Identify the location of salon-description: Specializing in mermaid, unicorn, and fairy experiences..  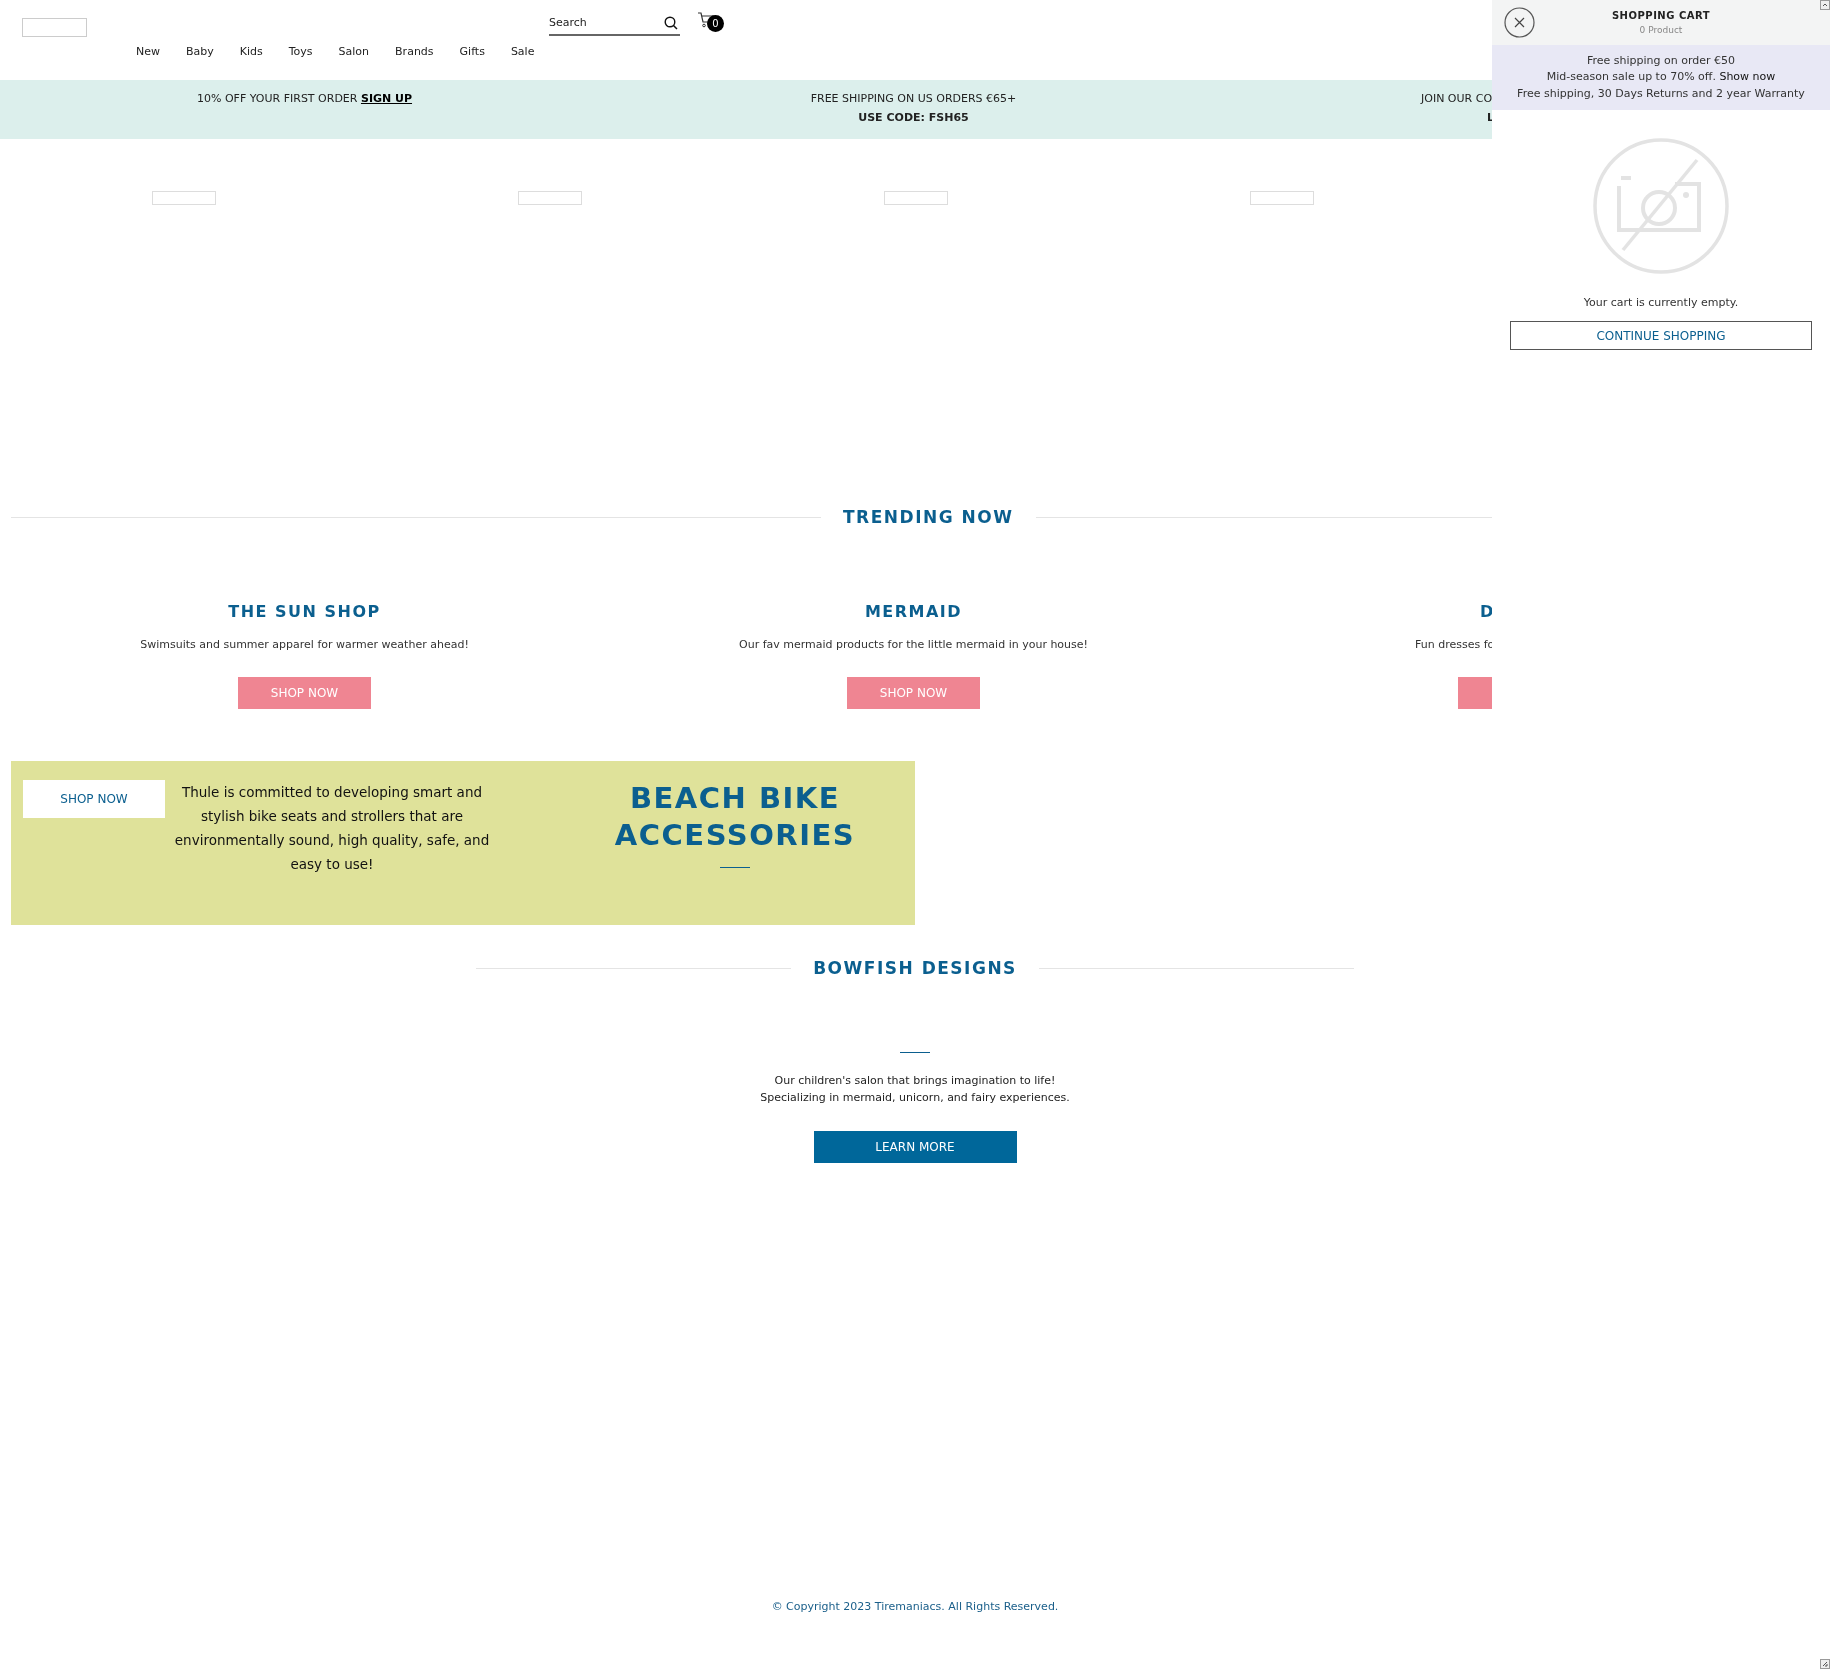
(915, 1098).